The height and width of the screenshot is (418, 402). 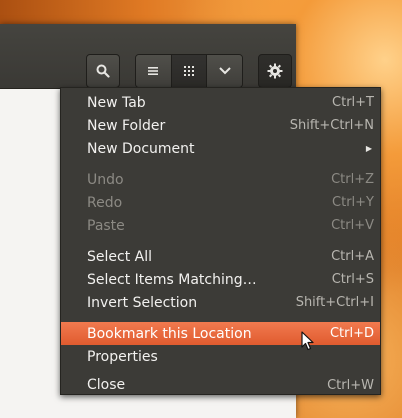 I want to click on headerbar, so click(x=148, y=56).